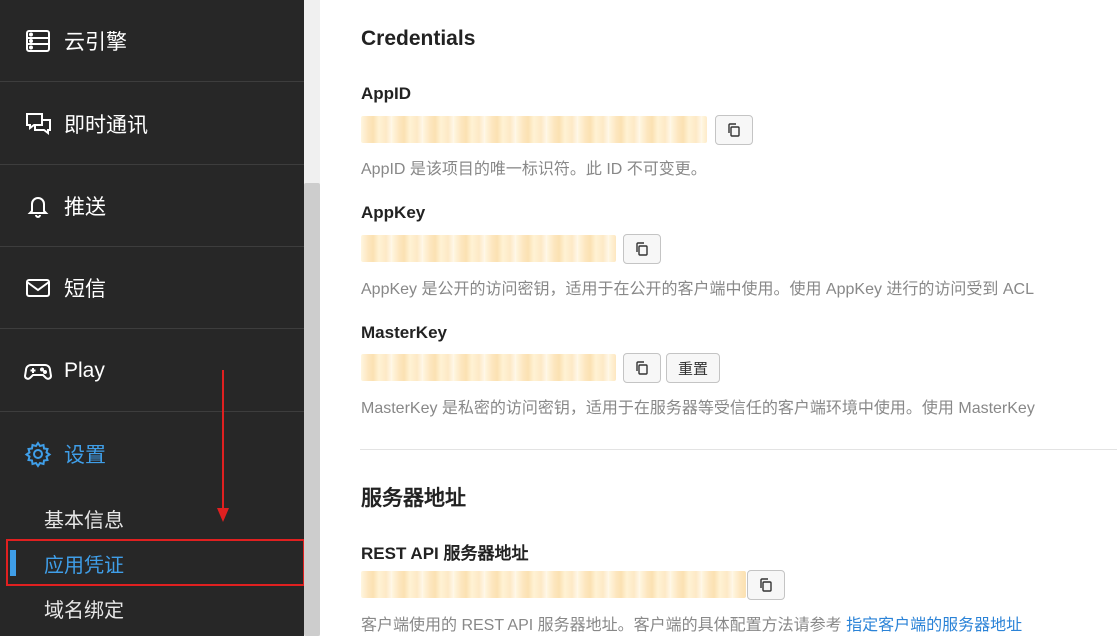 The image size is (1117, 636). Describe the element at coordinates (553, 584) in the screenshot. I see `rest-api-value` at that location.